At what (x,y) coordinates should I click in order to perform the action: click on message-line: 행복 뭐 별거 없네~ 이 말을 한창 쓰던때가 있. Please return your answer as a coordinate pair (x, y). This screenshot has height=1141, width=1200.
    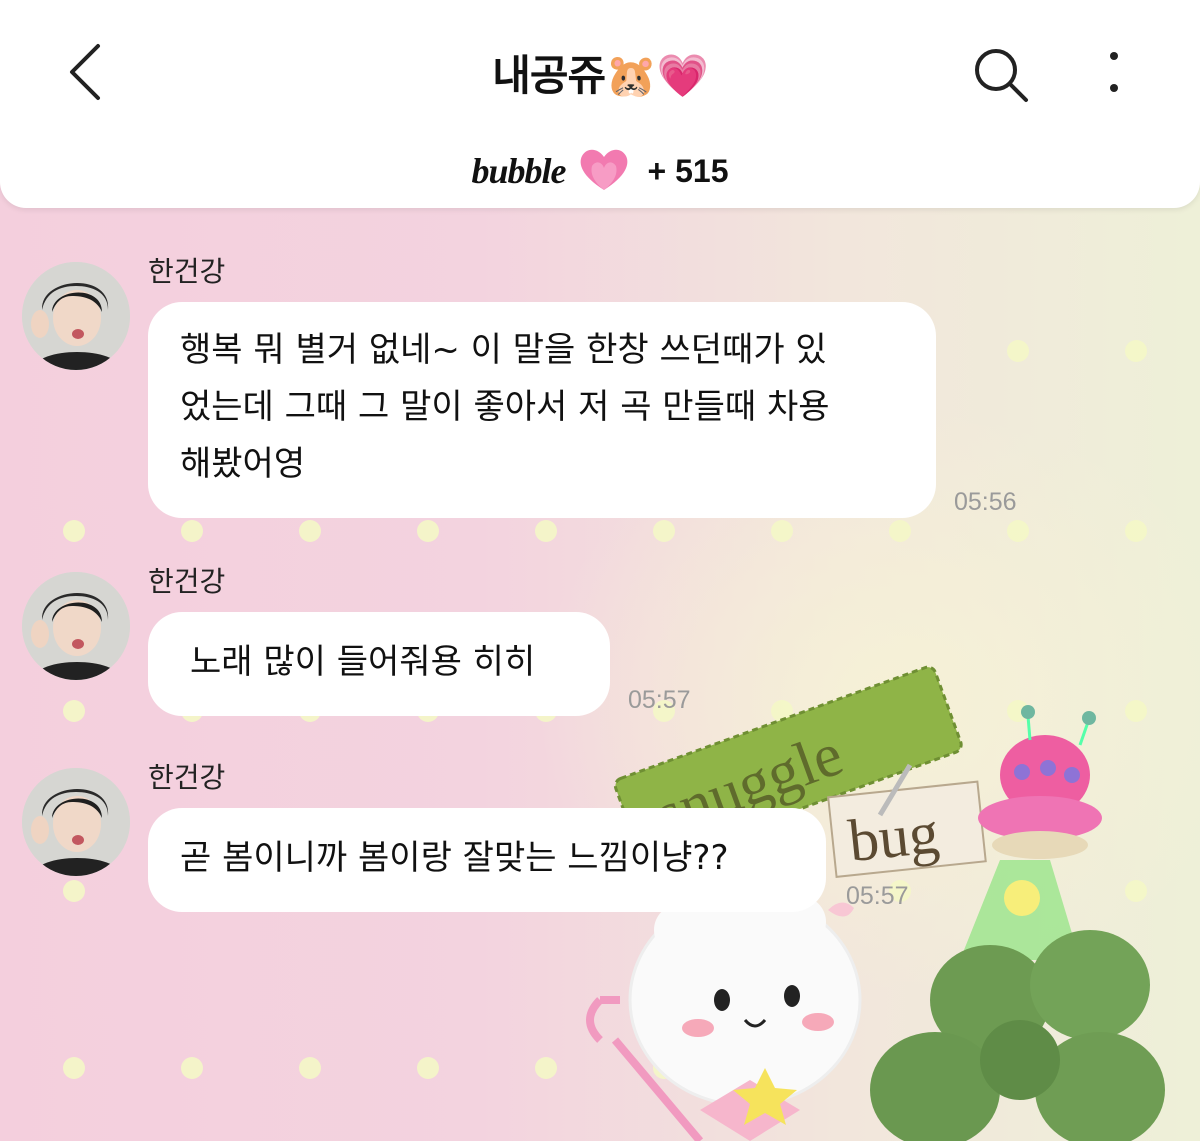
    Looking at the image, I should click on (503, 350).